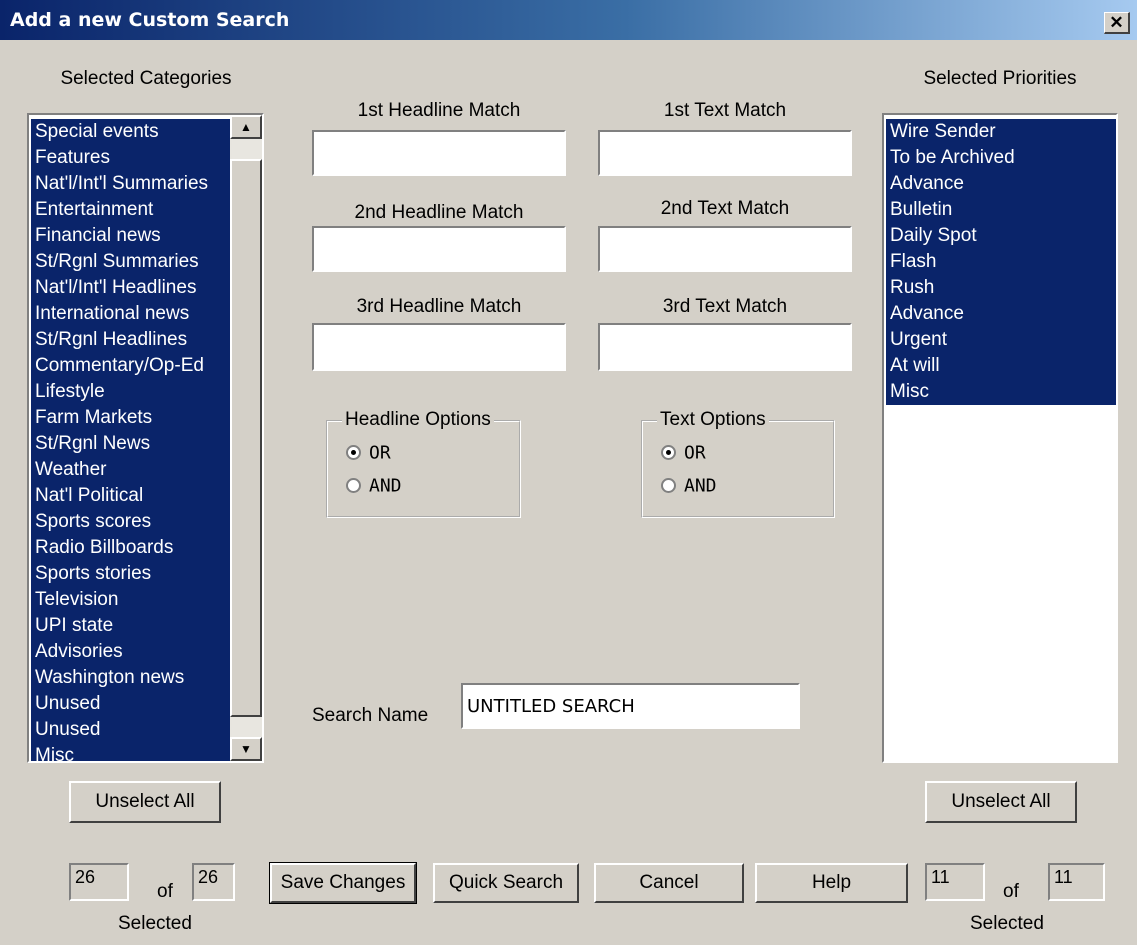  I want to click on headline-and-label: AND, so click(385, 486).